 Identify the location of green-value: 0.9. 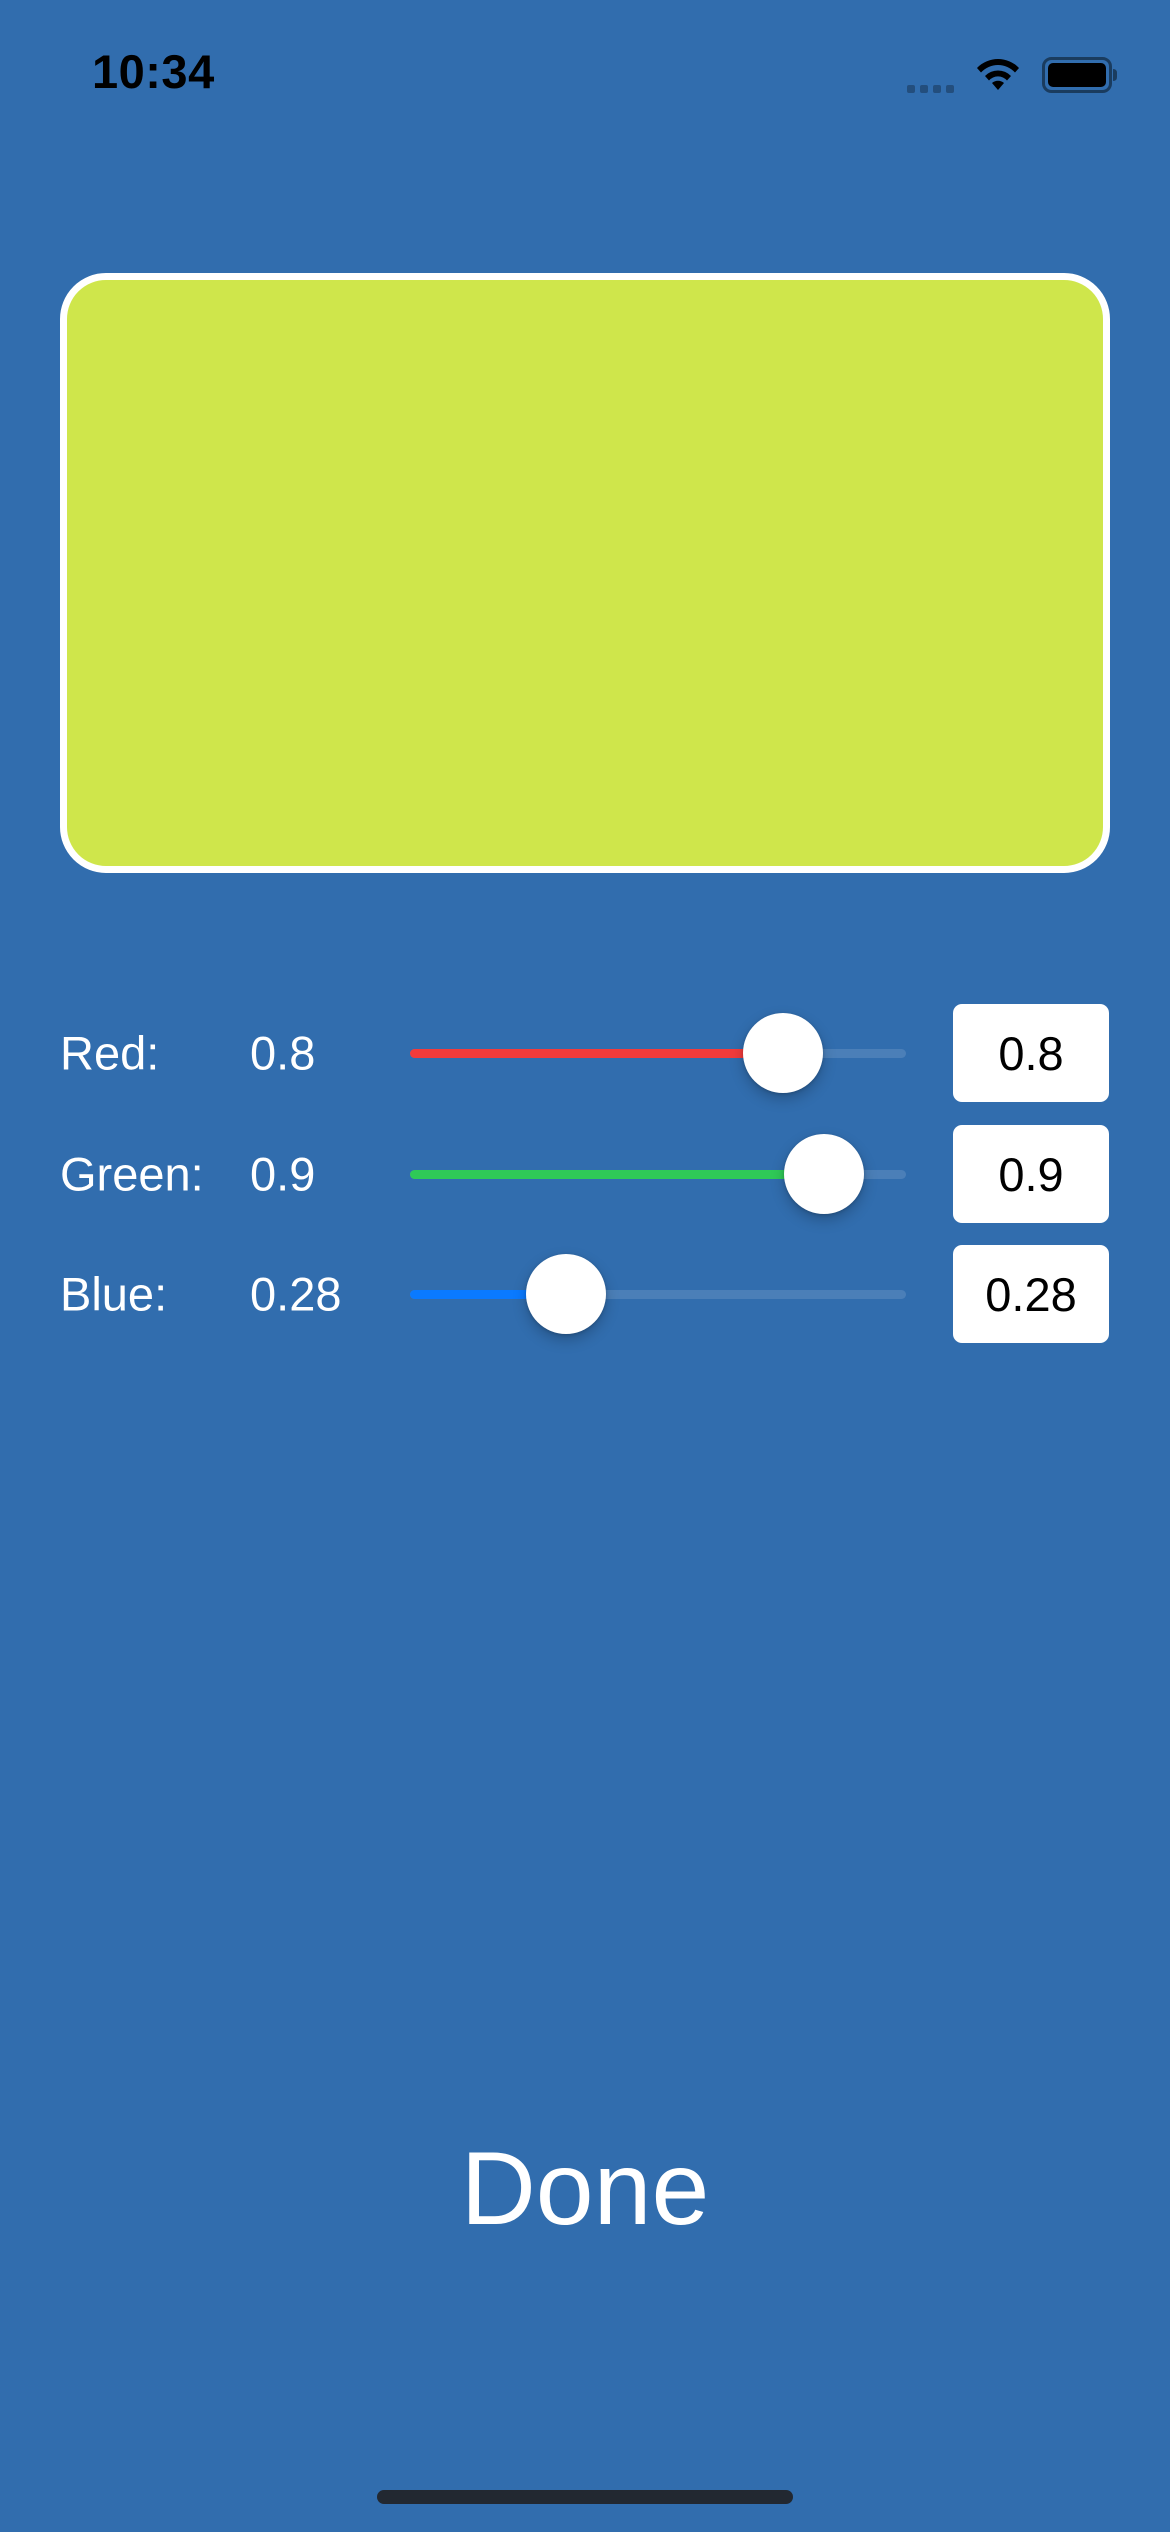
(283, 1174).